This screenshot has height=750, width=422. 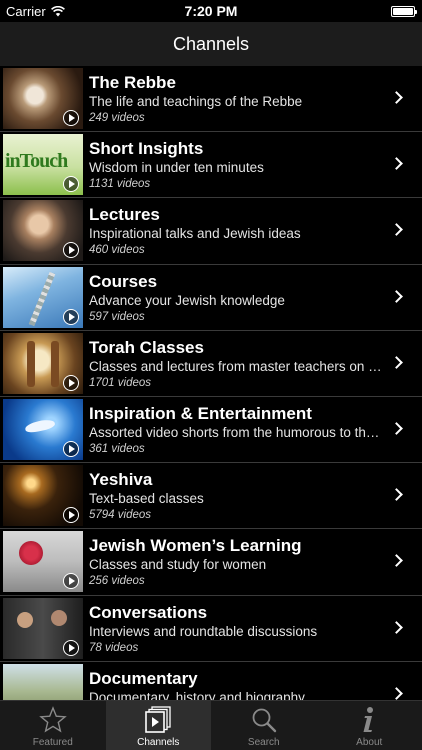 What do you see at coordinates (176, 168) in the screenshot?
I see `channel-subtitle: Wisdom in under ten minutes` at bounding box center [176, 168].